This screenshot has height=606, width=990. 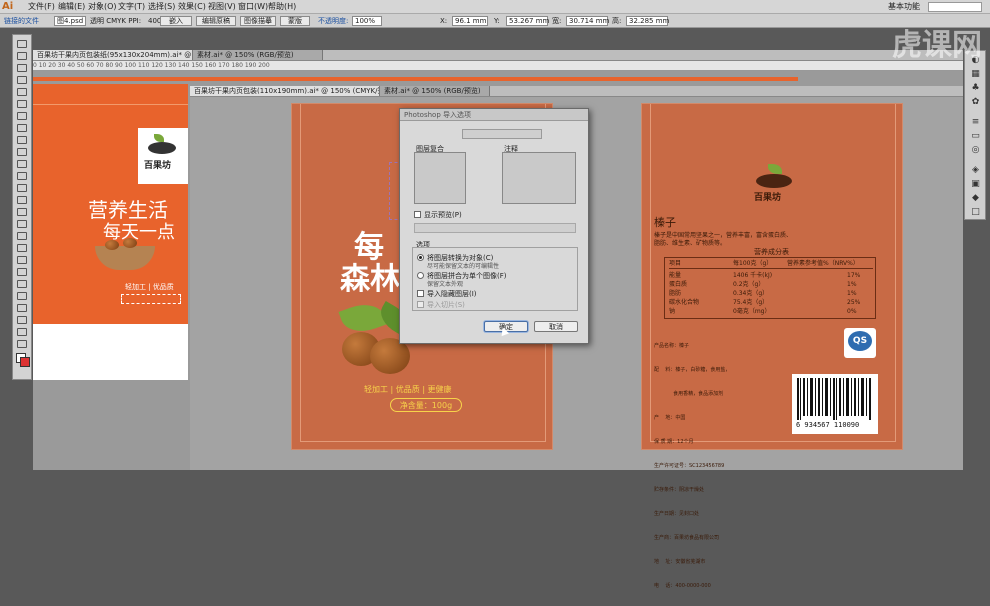 What do you see at coordinates (587, 21) in the screenshot?
I see `width-field: 30.714 mm` at bounding box center [587, 21].